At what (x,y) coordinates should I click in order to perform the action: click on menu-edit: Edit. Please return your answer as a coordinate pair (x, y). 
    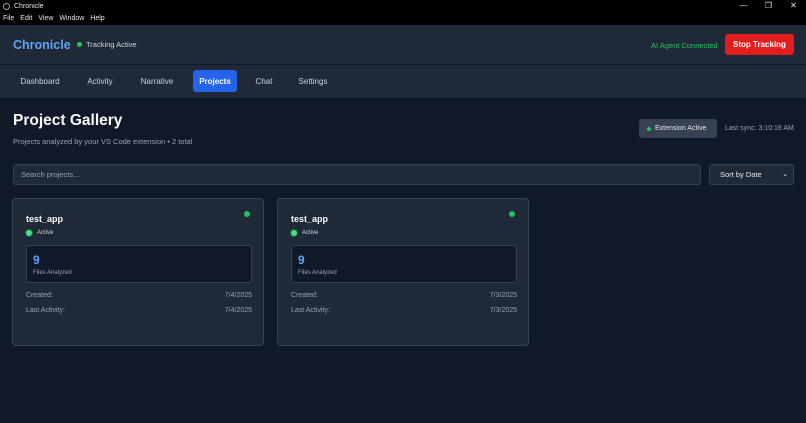
    Looking at the image, I should click on (26, 18).